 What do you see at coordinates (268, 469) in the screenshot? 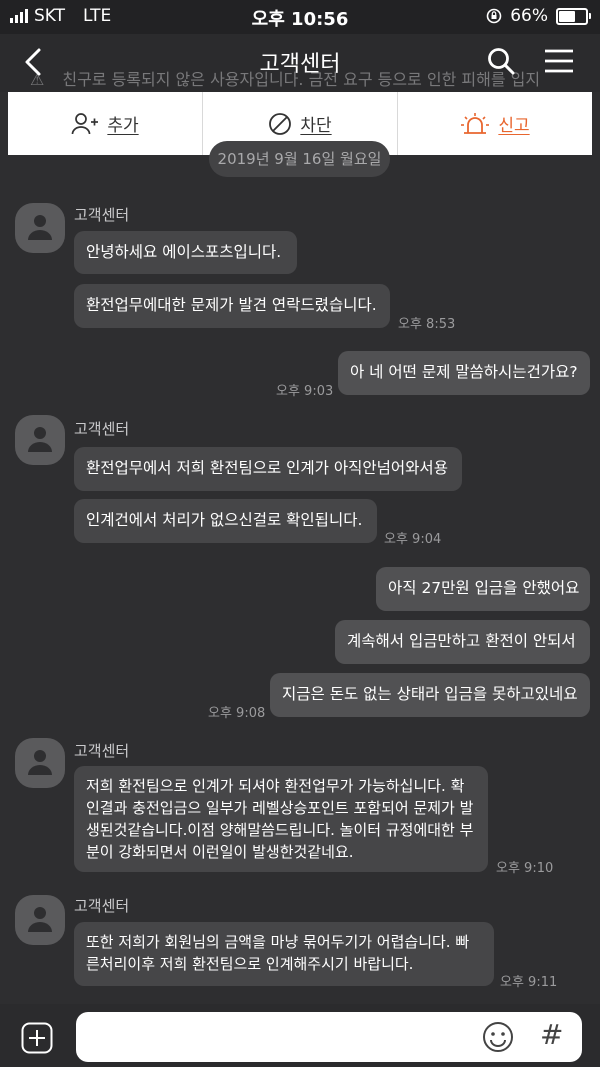
I see `message-bubble: 환전업무에서 저희 환전팀으로 인계가 아직안넘어와서용` at bounding box center [268, 469].